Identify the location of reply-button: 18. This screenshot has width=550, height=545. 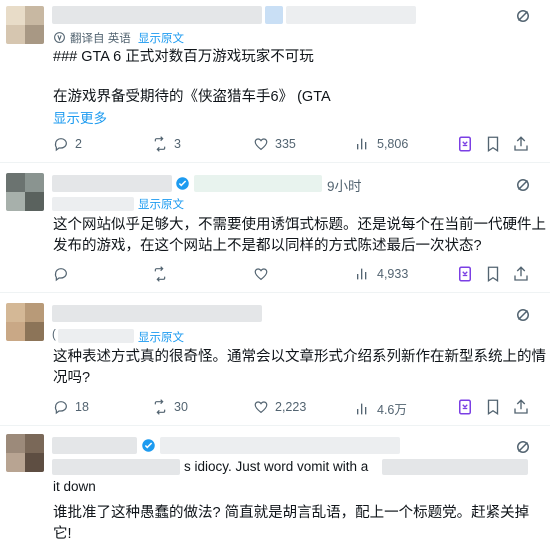
(71, 407).